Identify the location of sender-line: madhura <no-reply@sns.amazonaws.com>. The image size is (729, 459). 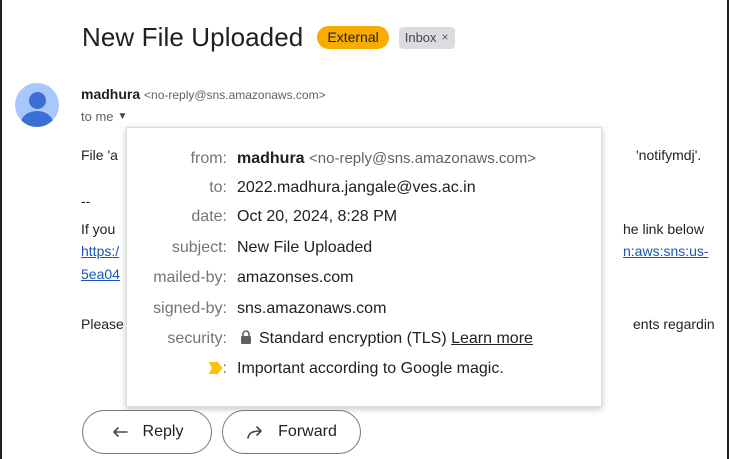
(203, 94).